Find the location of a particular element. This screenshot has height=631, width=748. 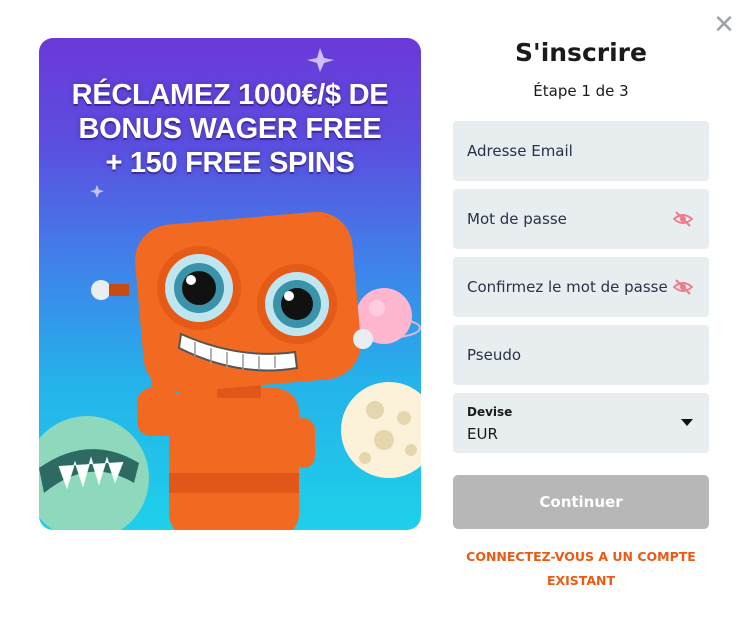

login-existing-account-link: CONNECTEZ-VOUS A UN COMPTE EXISTANT is located at coordinates (581, 569).